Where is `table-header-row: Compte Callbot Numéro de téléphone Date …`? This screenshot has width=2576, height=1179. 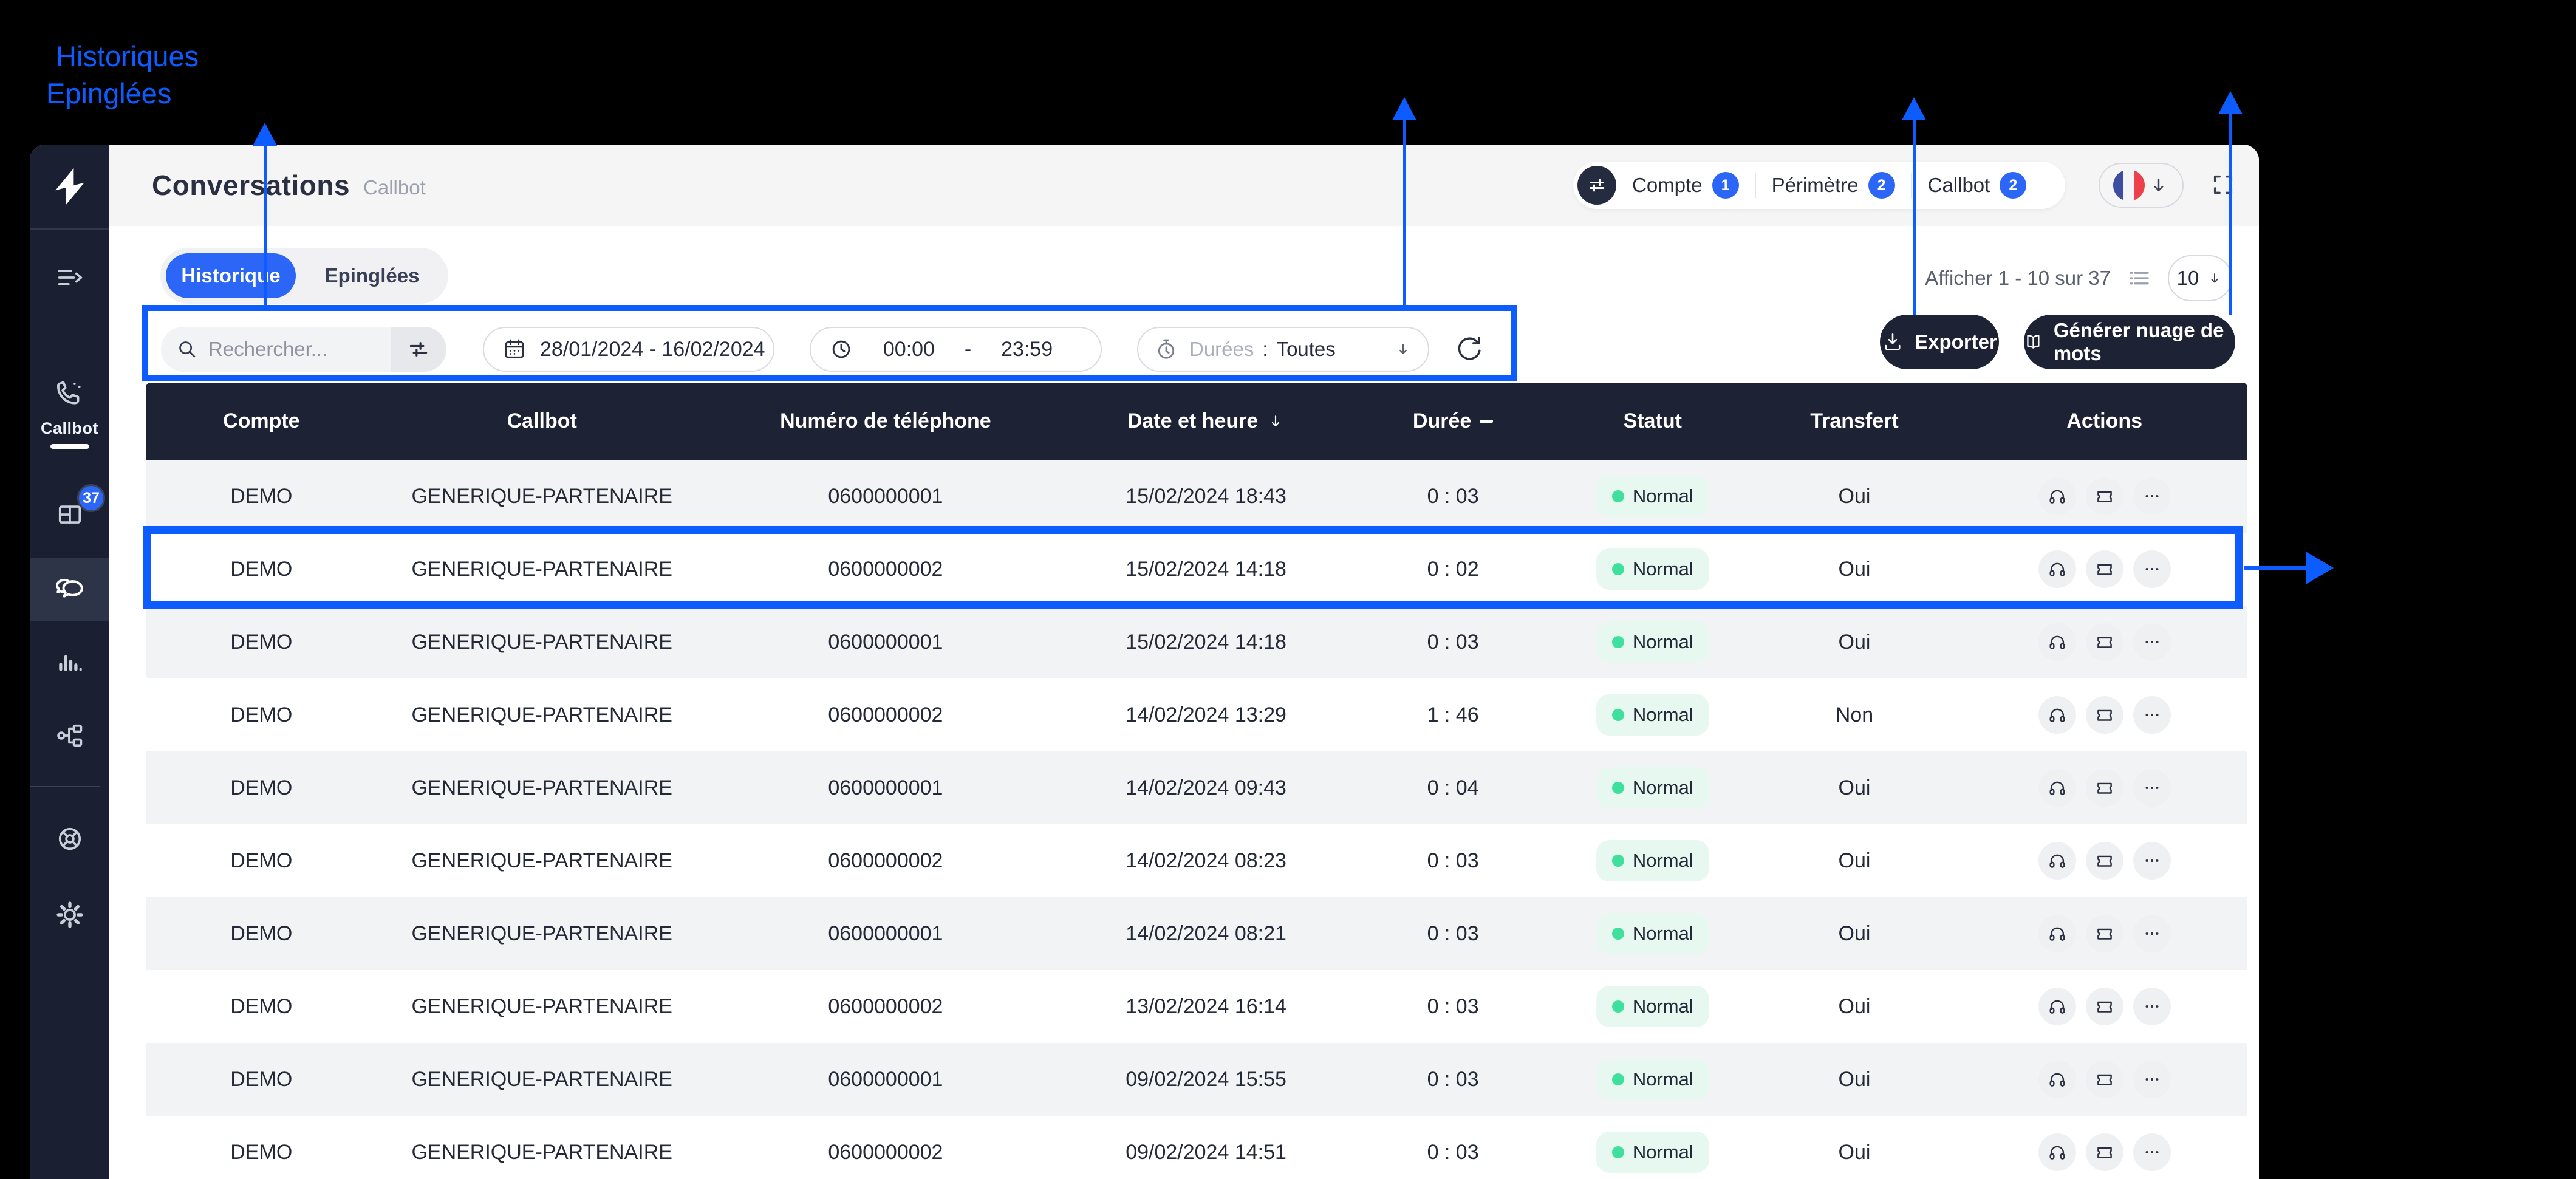
table-header-row: Compte Callbot Numéro de téléphone Date … is located at coordinates (1196, 421).